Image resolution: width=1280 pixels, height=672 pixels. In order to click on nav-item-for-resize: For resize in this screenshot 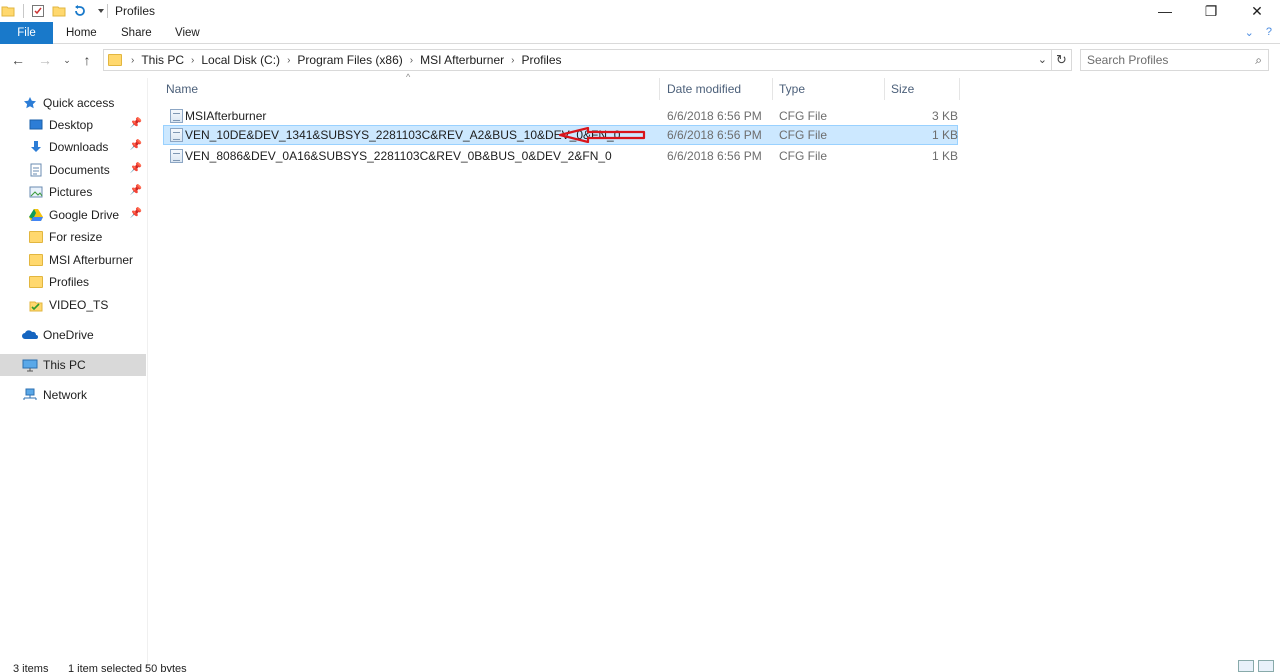, I will do `click(73, 237)`.